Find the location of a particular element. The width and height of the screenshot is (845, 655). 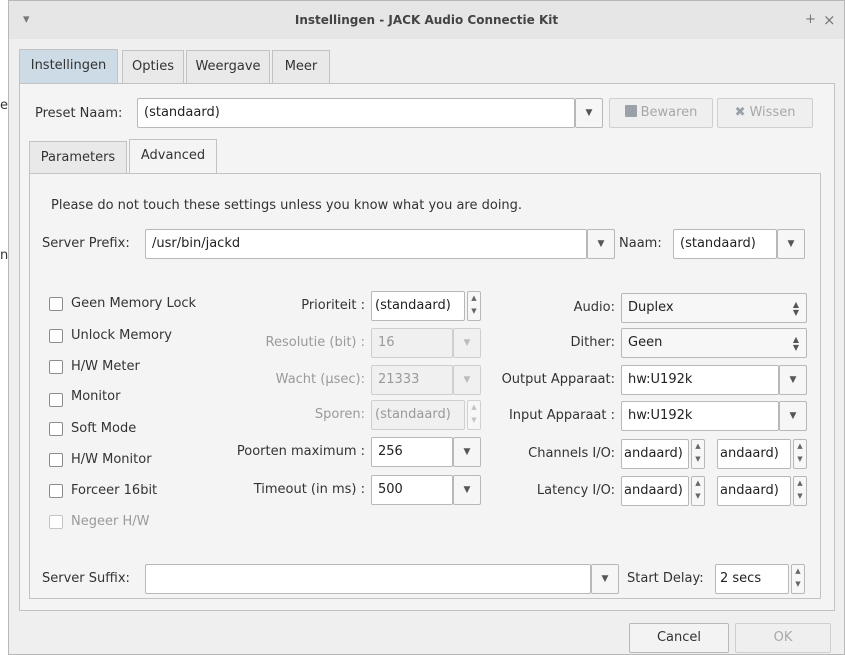

server-prefix-combo: /usr/bin/jackd is located at coordinates (366, 244).